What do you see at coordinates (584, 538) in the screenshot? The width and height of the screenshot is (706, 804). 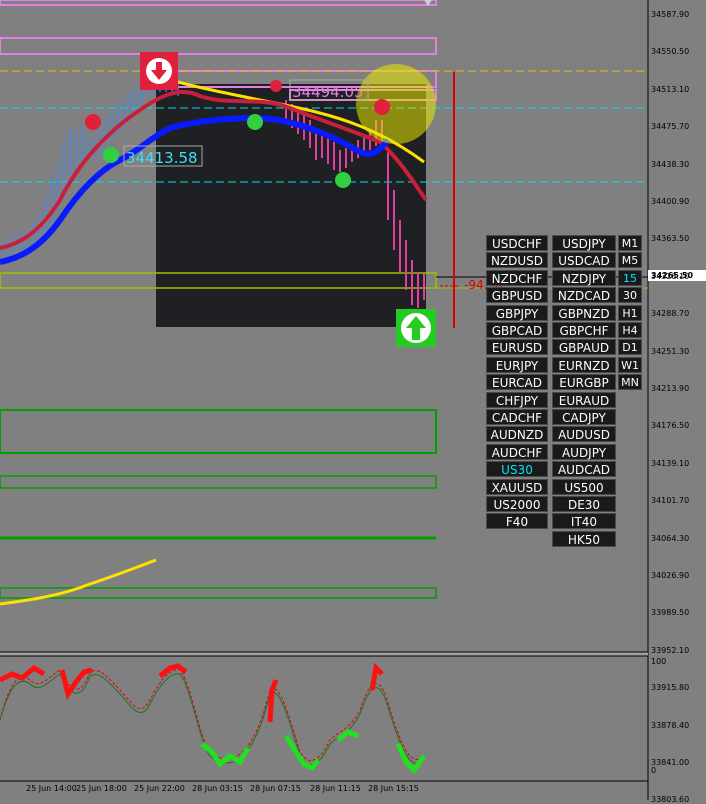 I see `symbol-button-hk50: HK50` at bounding box center [584, 538].